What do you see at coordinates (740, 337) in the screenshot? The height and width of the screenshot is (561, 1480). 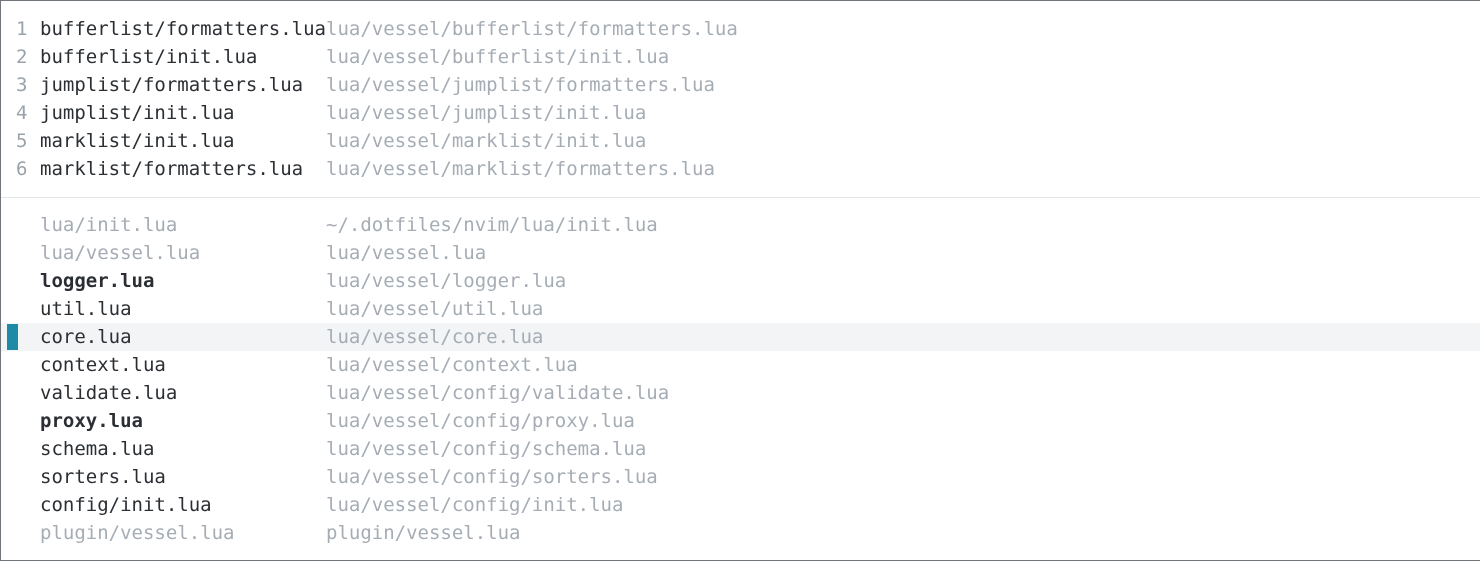 I see `buffer-row-selected: core.lua lua/vessel/core.lua` at bounding box center [740, 337].